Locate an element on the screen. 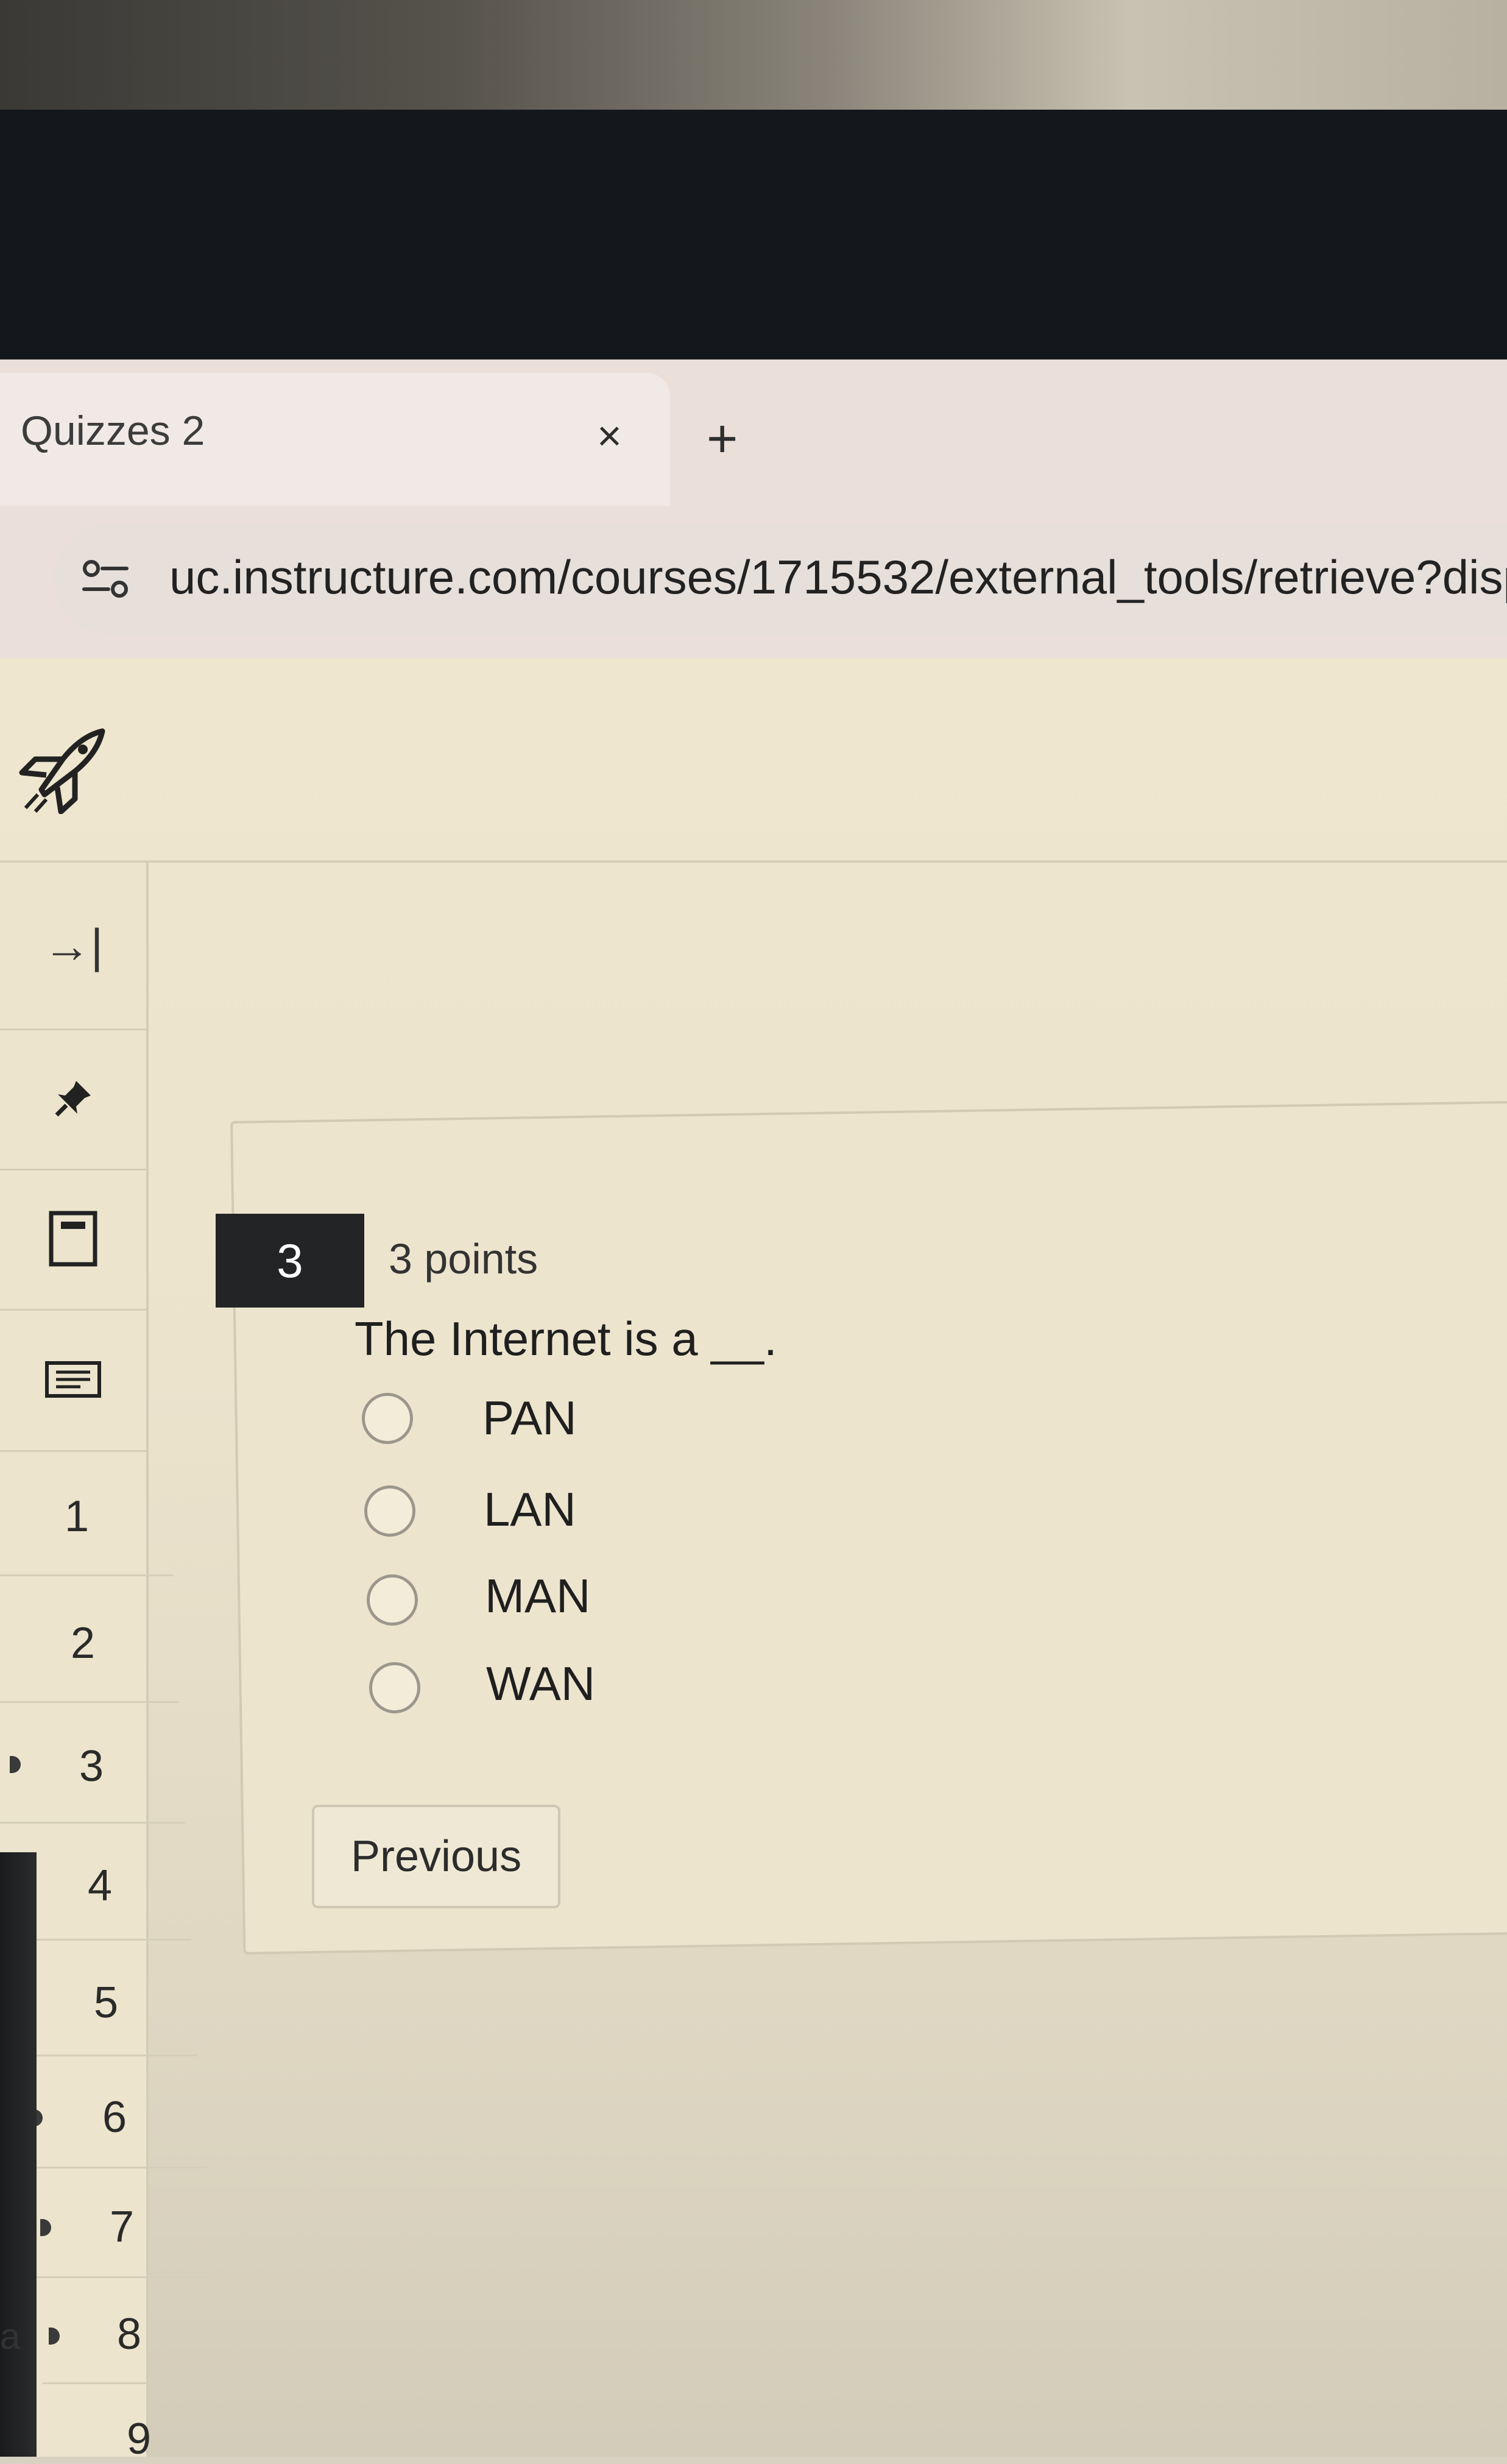  option-label-wan: WAN is located at coordinates (540, 1684).